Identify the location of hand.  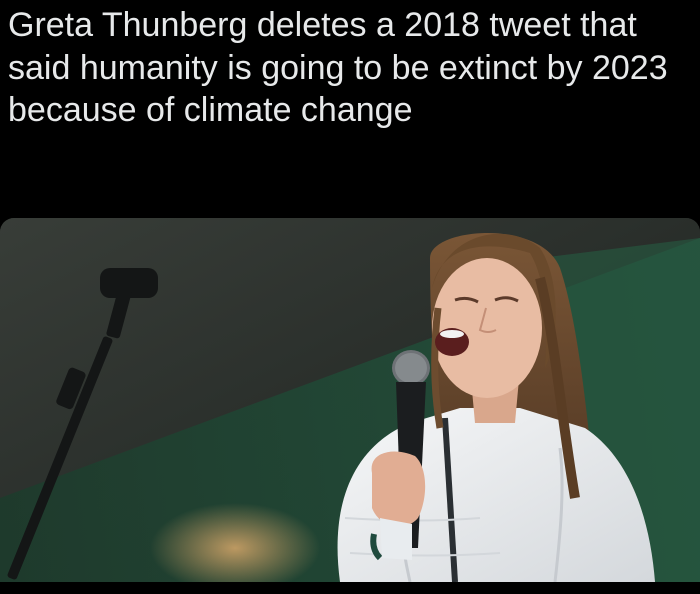
(398, 489).